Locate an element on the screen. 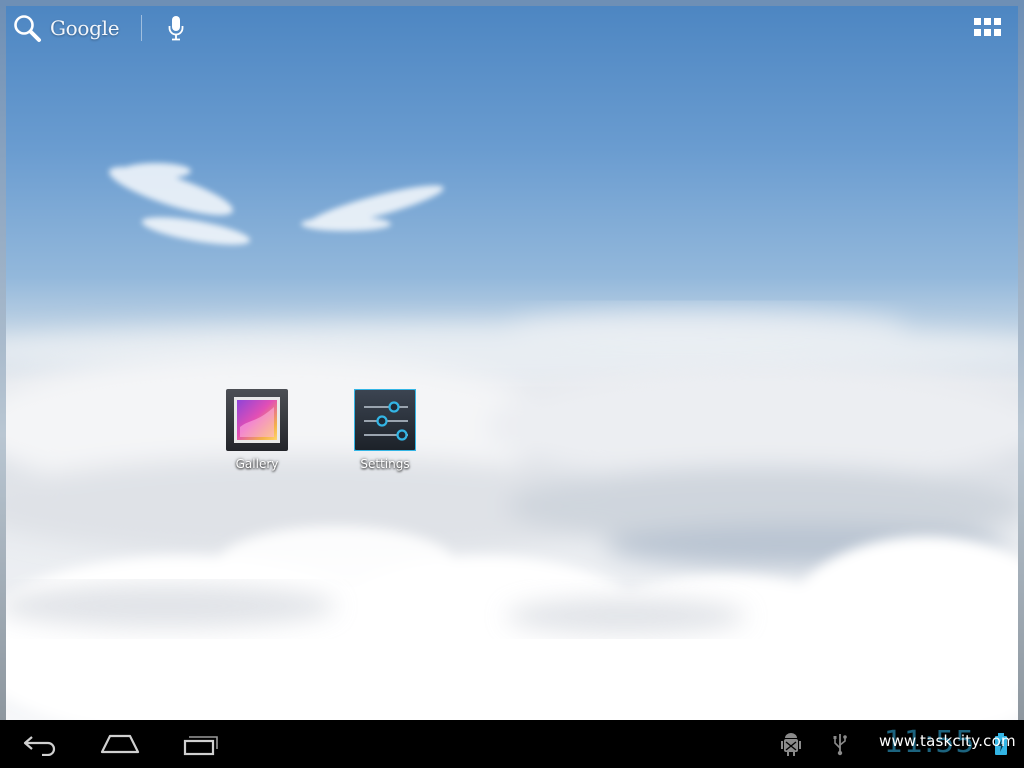 The image size is (1024, 768). app-settings: Settings is located at coordinates (385, 430).